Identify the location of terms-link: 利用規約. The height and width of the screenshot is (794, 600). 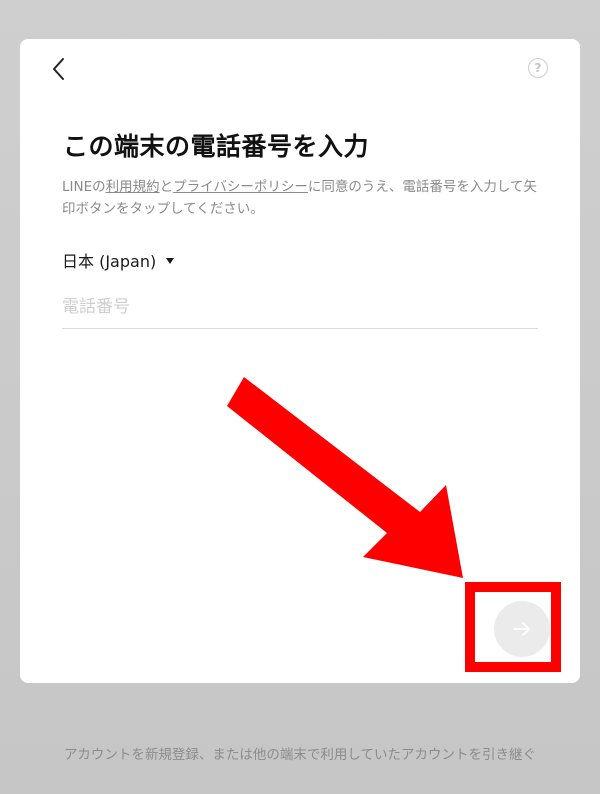
(133, 187).